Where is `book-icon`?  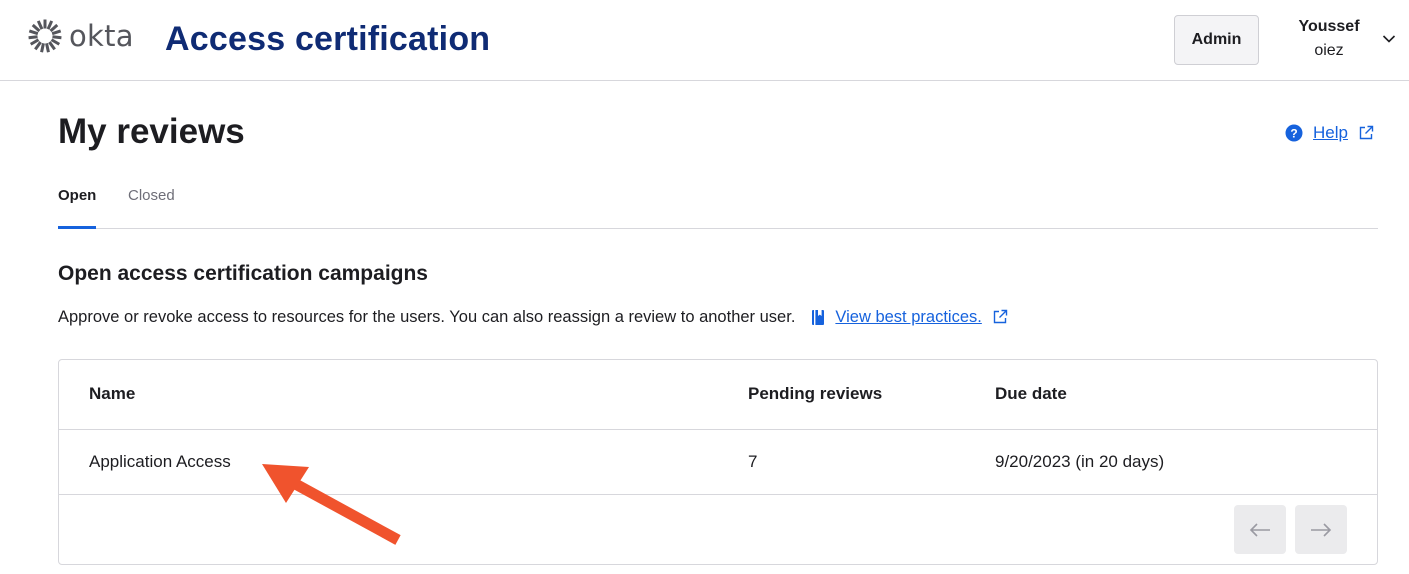
book-icon is located at coordinates (818, 317).